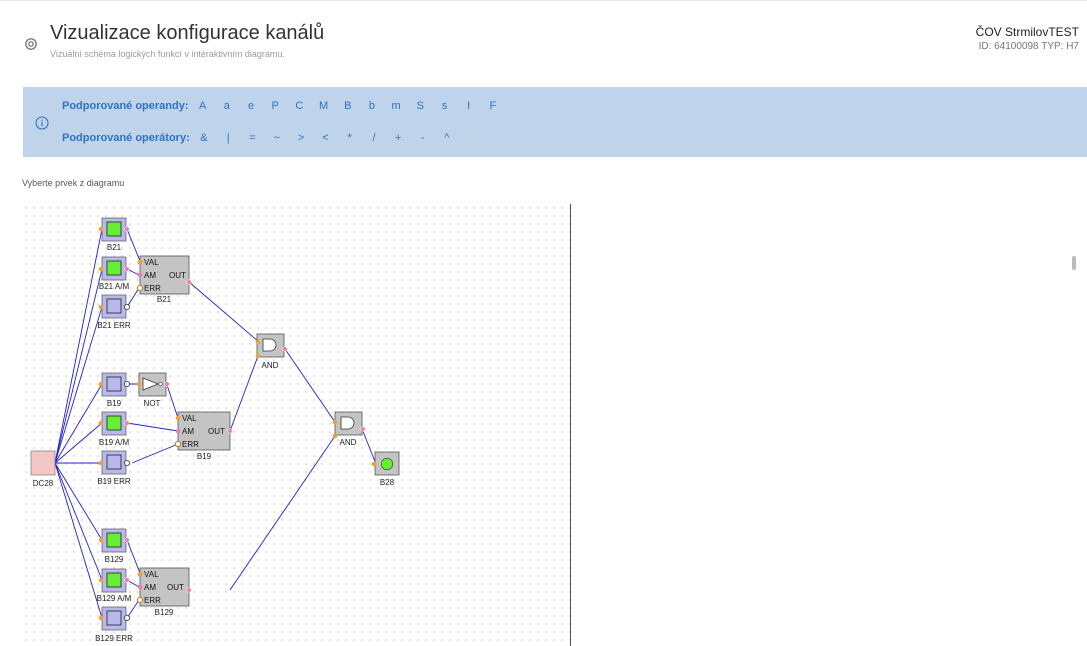 This screenshot has height=646, width=1087. Describe the element at coordinates (275, 106) in the screenshot. I see `operand-item: P` at that location.